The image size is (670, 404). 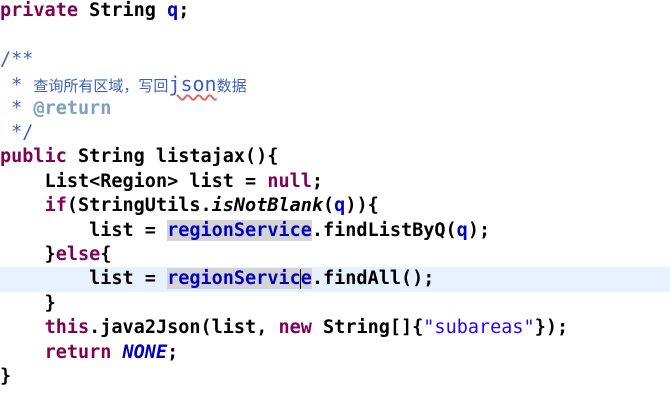 I want to click on keyword: return, so click(x=78, y=352).